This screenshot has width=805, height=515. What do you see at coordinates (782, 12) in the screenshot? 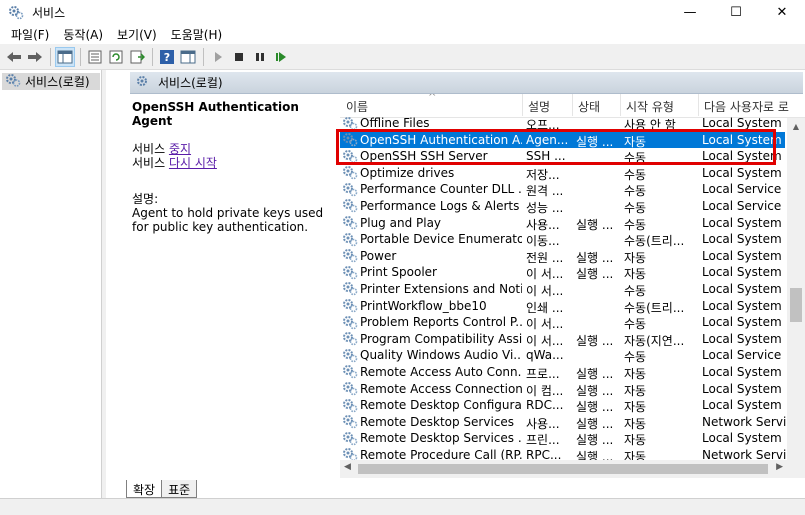
I see `close-button: ✕` at bounding box center [782, 12].